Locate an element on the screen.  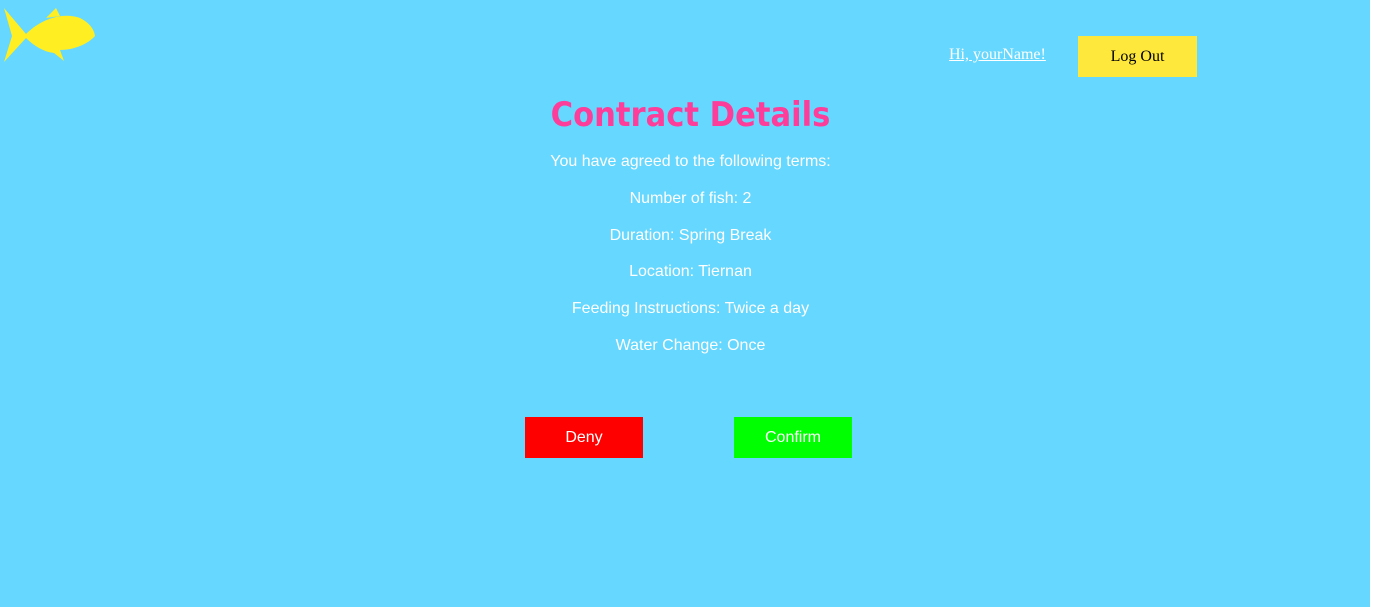
terms-intro: You have agreed to the following terms: is located at coordinates (690, 161).